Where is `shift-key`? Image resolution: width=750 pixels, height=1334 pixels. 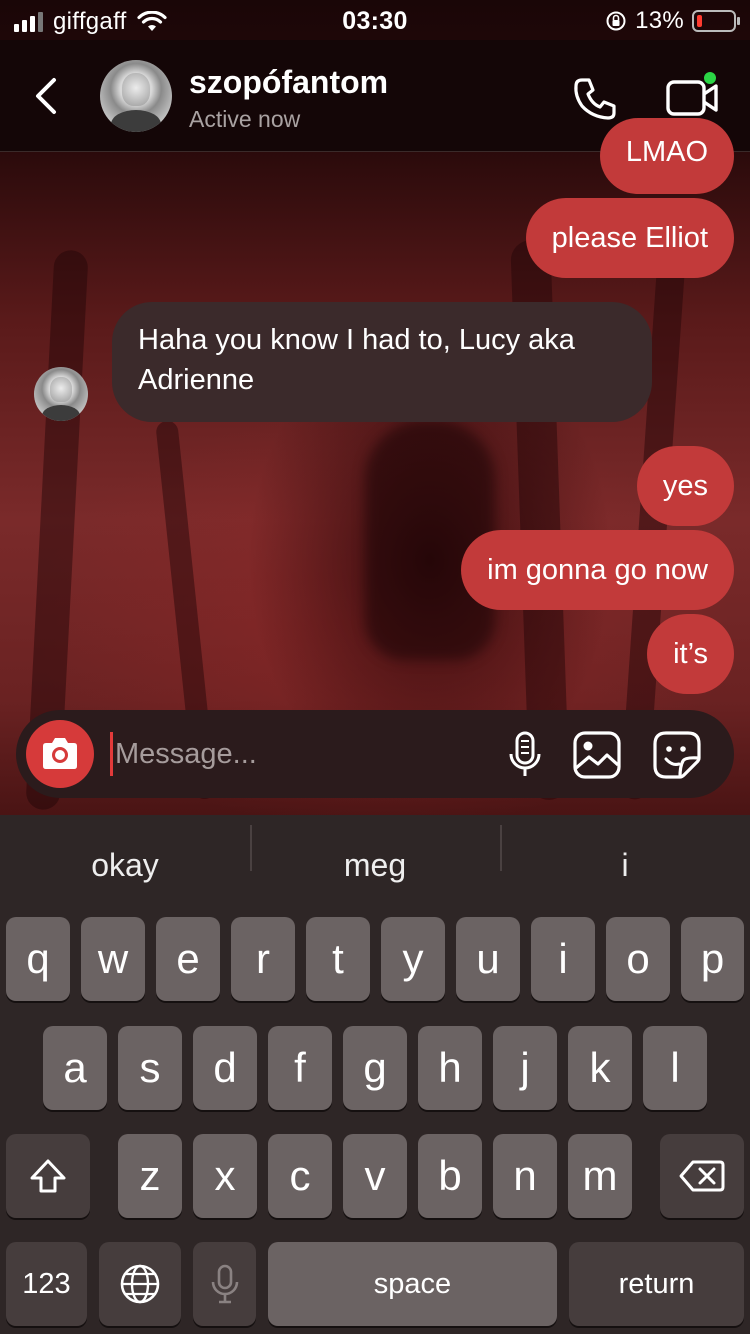 shift-key is located at coordinates (48, 1176).